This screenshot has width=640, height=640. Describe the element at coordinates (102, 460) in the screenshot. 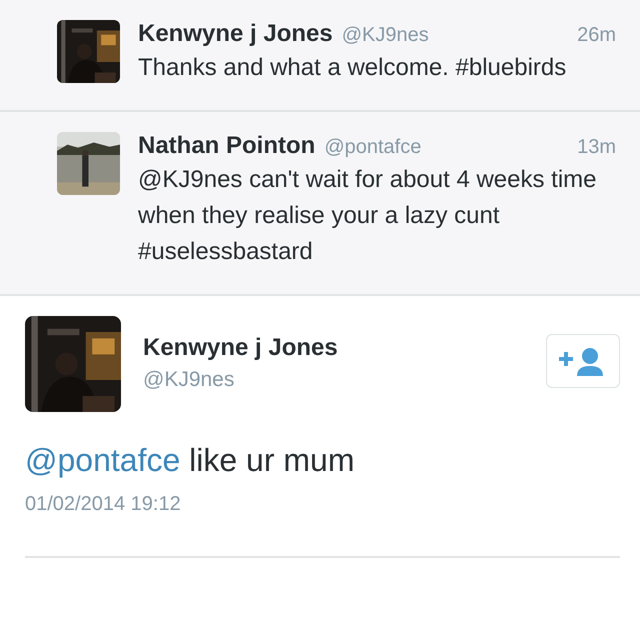

I see `mention-link: @pontafce` at that location.